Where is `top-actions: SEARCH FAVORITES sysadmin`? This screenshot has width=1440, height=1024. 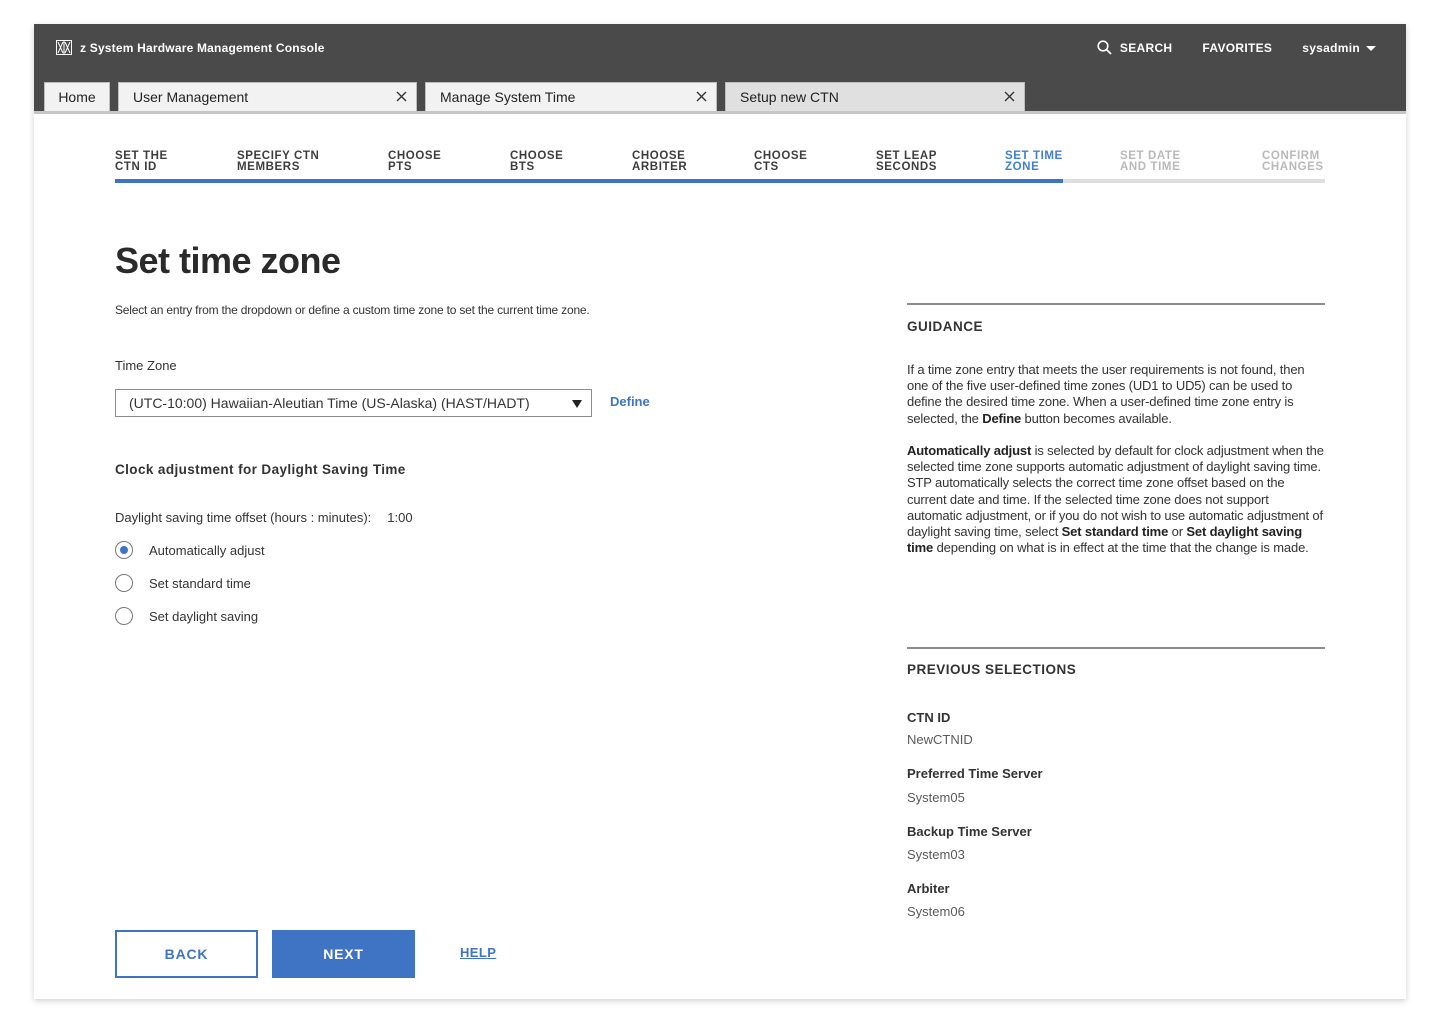 top-actions: SEARCH FAVORITES sysadmin is located at coordinates (1221, 47).